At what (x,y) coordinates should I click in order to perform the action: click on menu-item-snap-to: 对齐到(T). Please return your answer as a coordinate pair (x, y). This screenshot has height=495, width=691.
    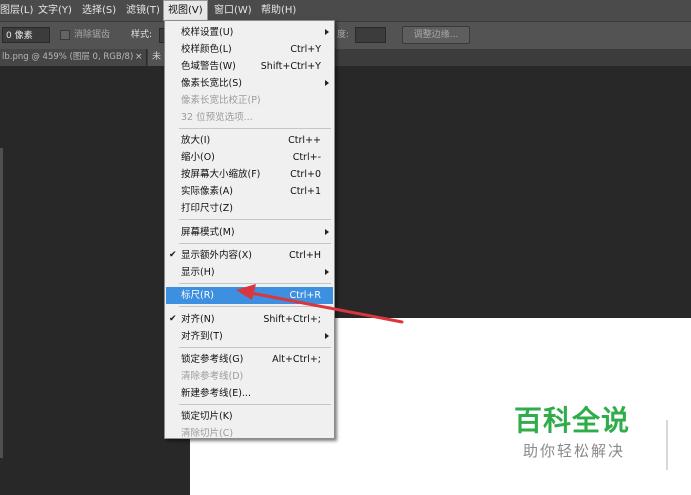
    Looking at the image, I should click on (249, 336).